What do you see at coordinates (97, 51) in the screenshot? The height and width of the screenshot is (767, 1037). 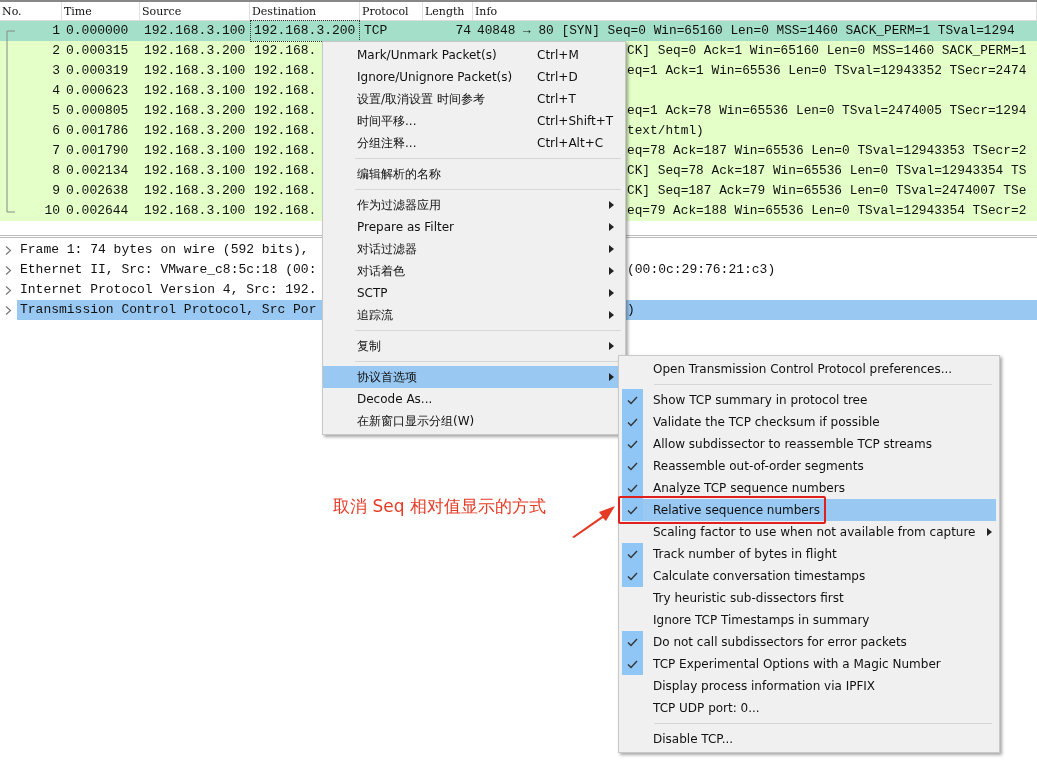 I see `table-cell-text: 0.000315` at bounding box center [97, 51].